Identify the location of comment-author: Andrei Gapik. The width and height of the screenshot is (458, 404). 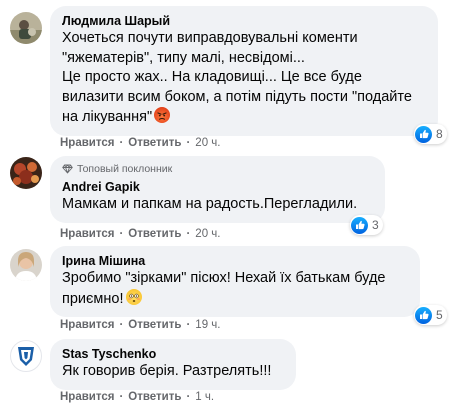
(217, 187).